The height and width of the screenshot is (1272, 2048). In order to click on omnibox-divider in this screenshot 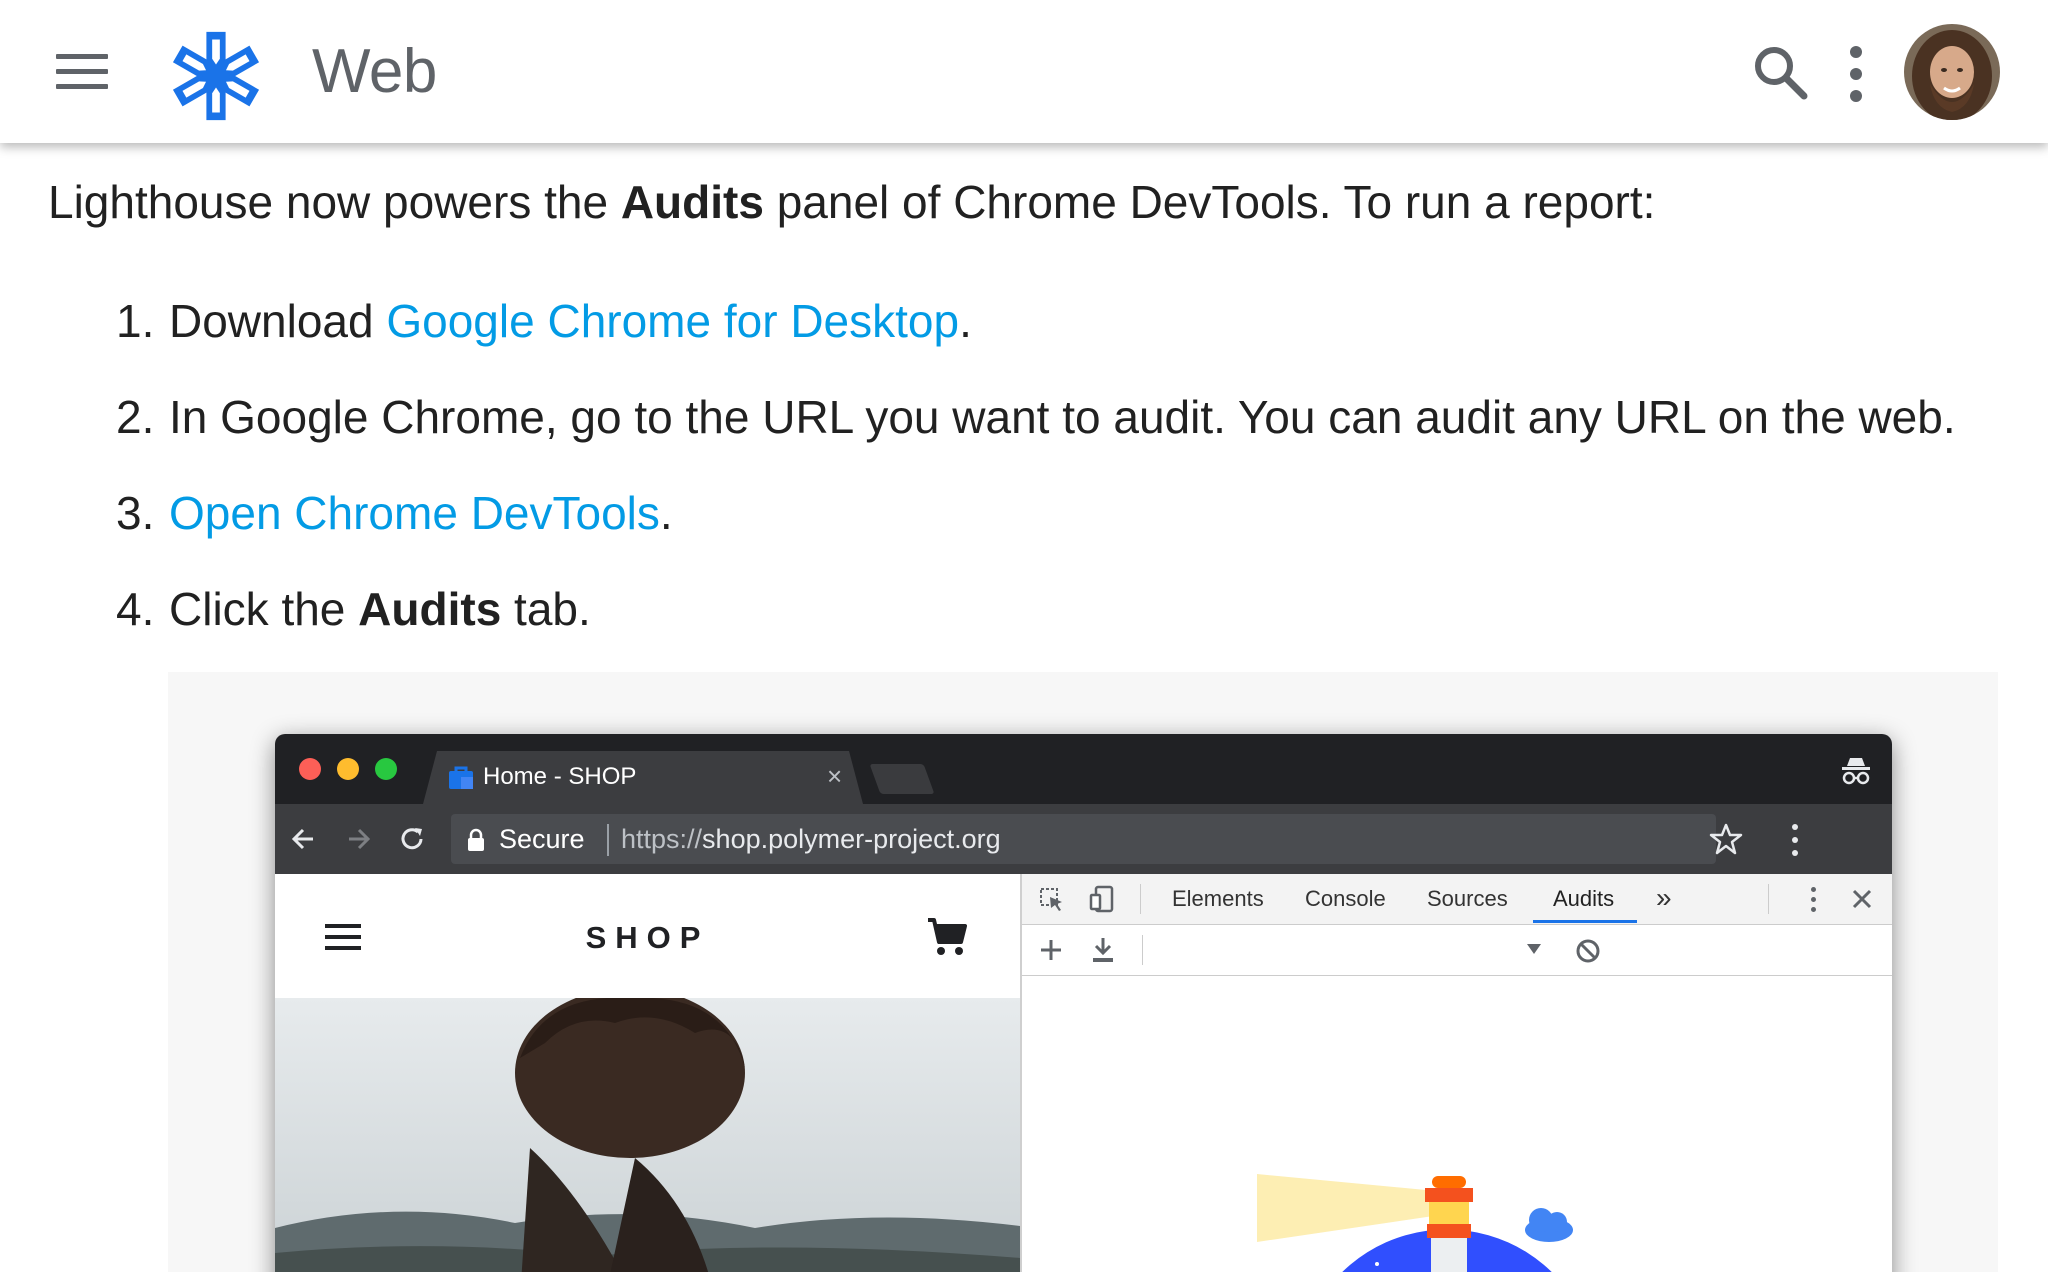, I will do `click(608, 840)`.